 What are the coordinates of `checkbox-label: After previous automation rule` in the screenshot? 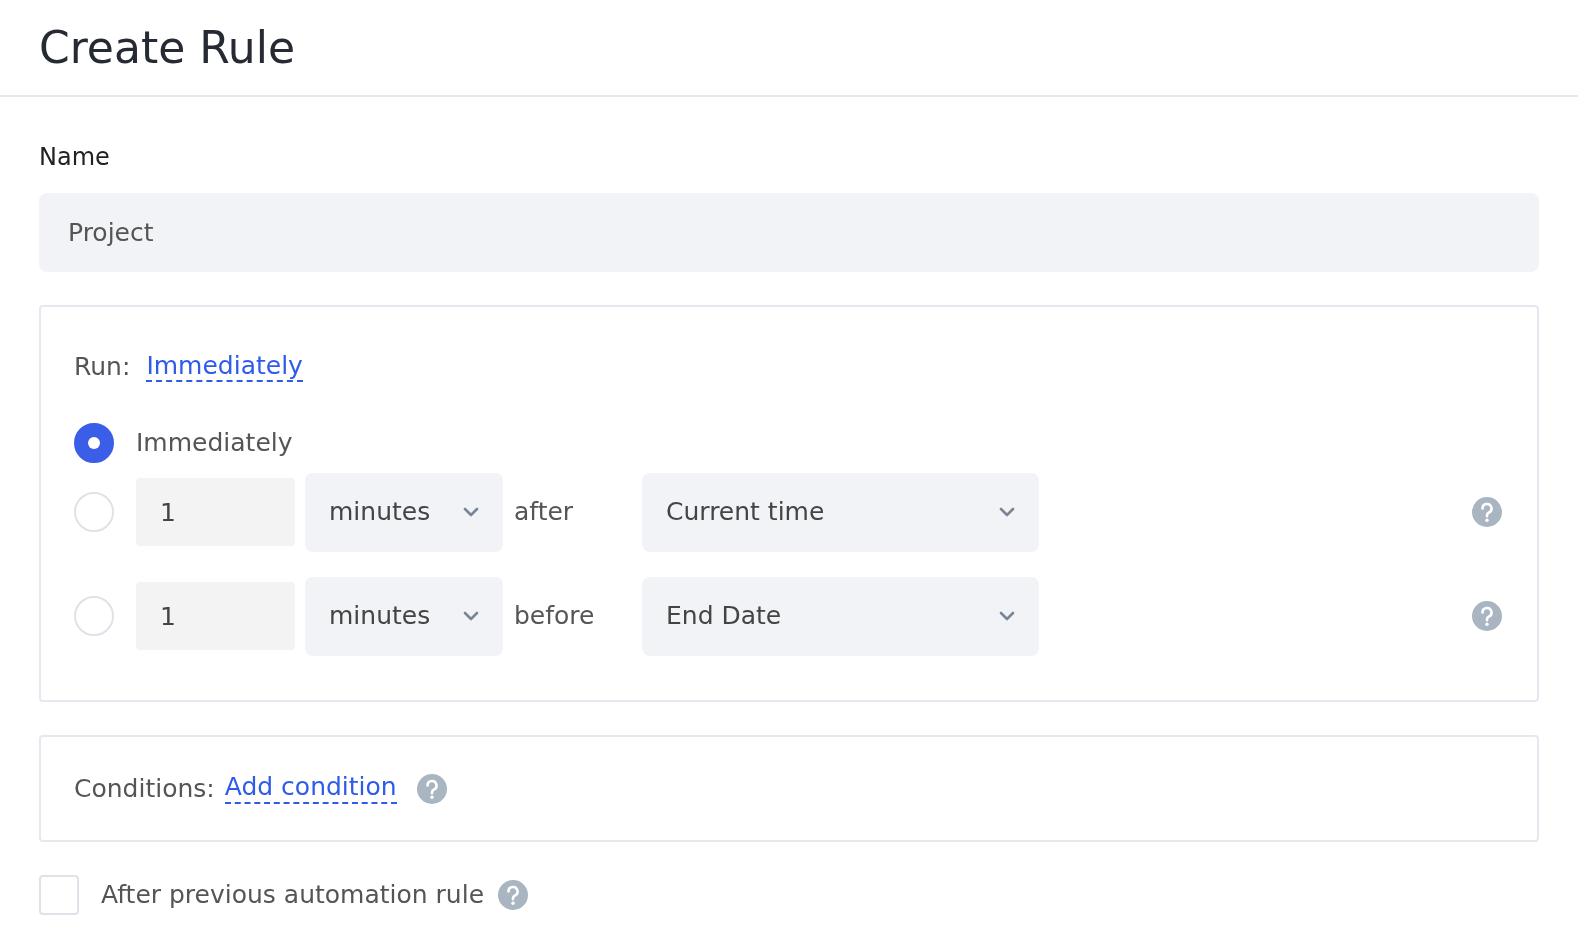 It's located at (293, 895).